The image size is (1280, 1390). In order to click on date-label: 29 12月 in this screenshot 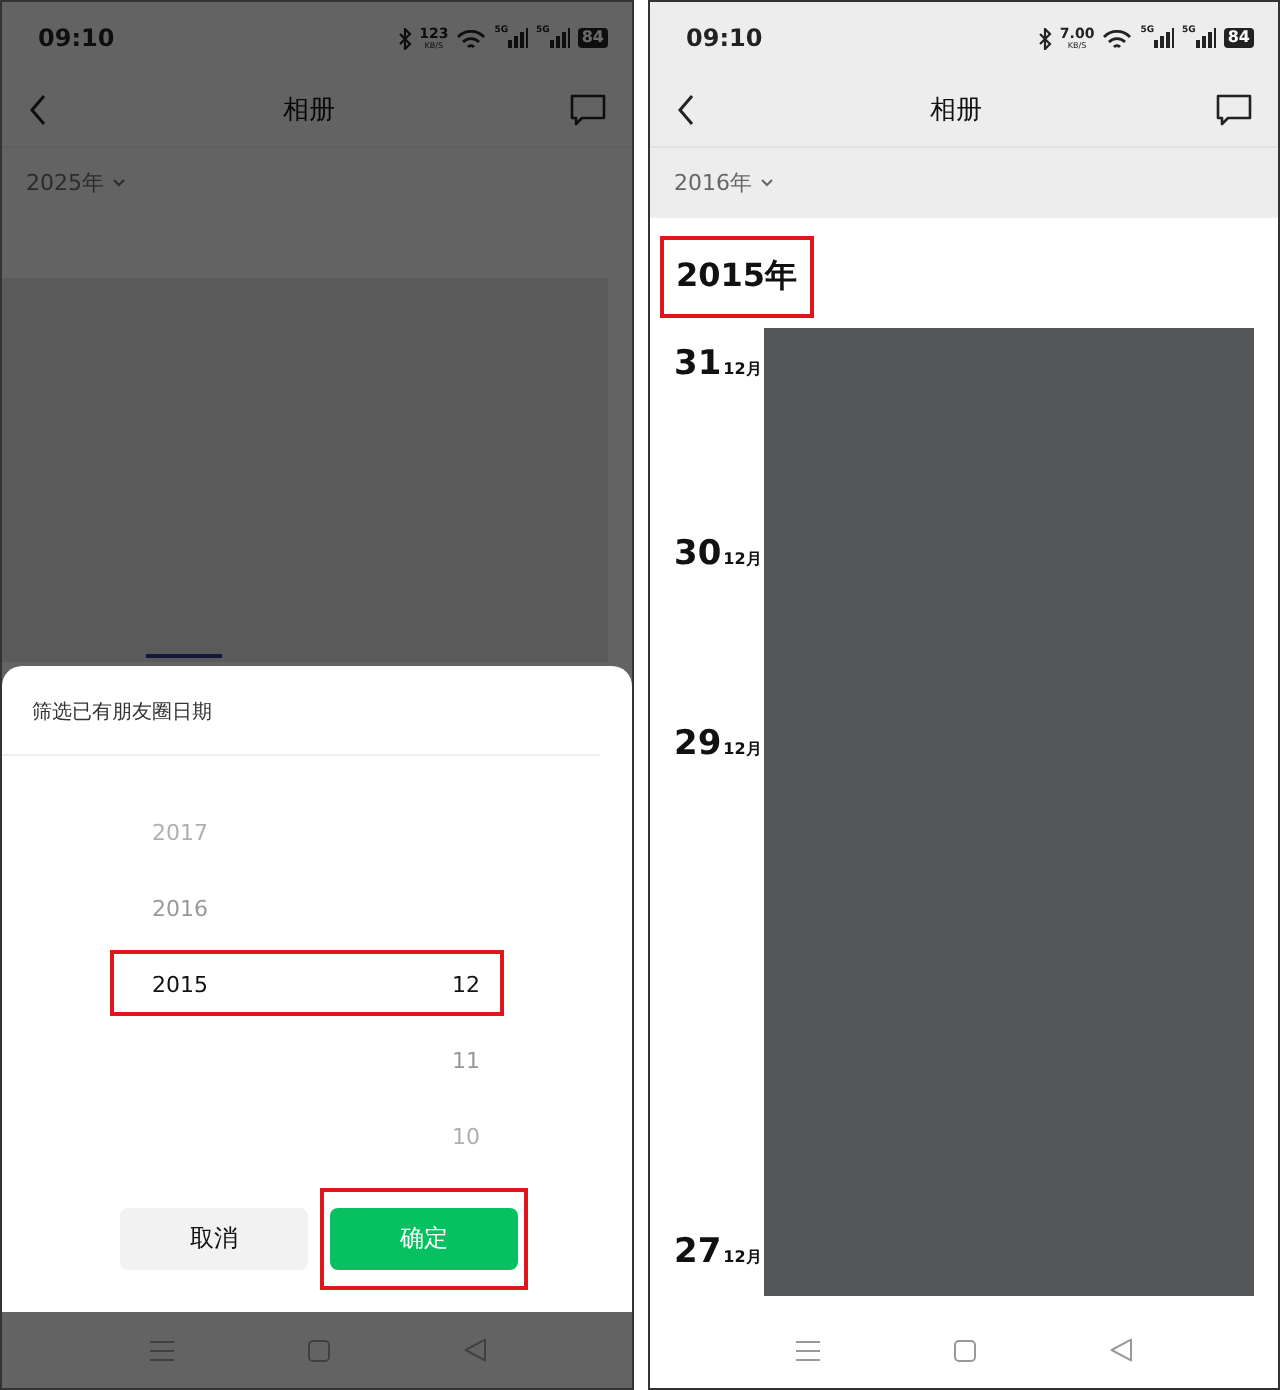, I will do `click(719, 745)`.